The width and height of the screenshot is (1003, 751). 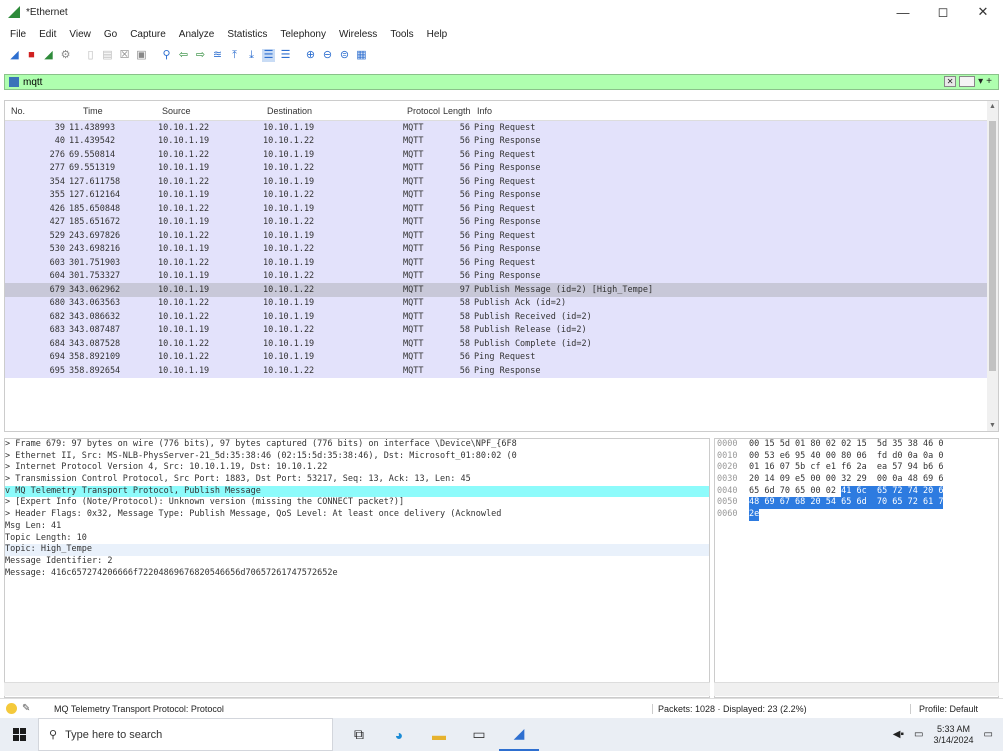 I want to click on network-icon: ▭, so click(x=918, y=734).